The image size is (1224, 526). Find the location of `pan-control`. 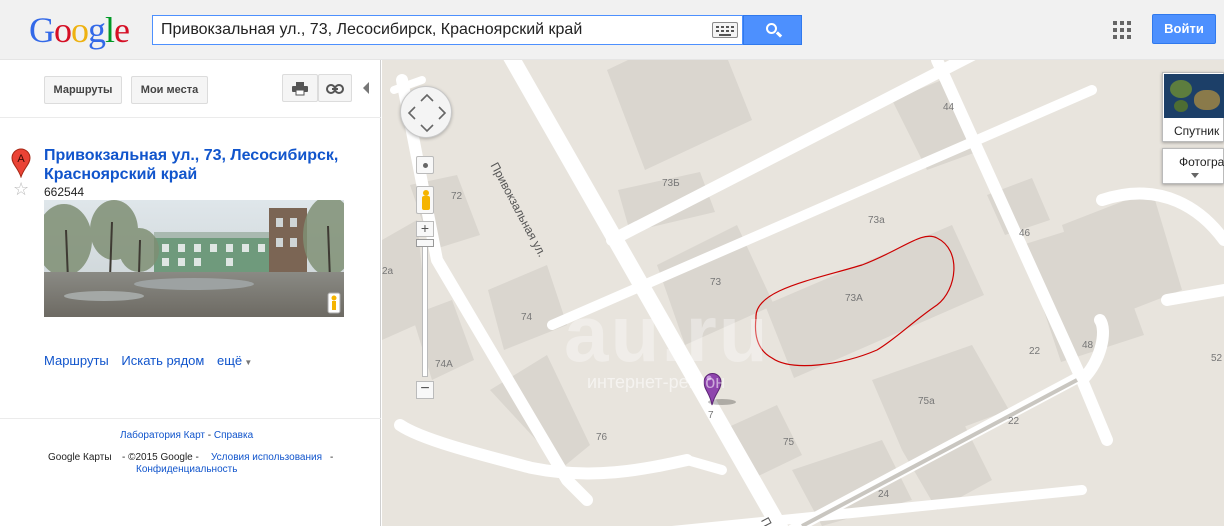

pan-control is located at coordinates (426, 112).